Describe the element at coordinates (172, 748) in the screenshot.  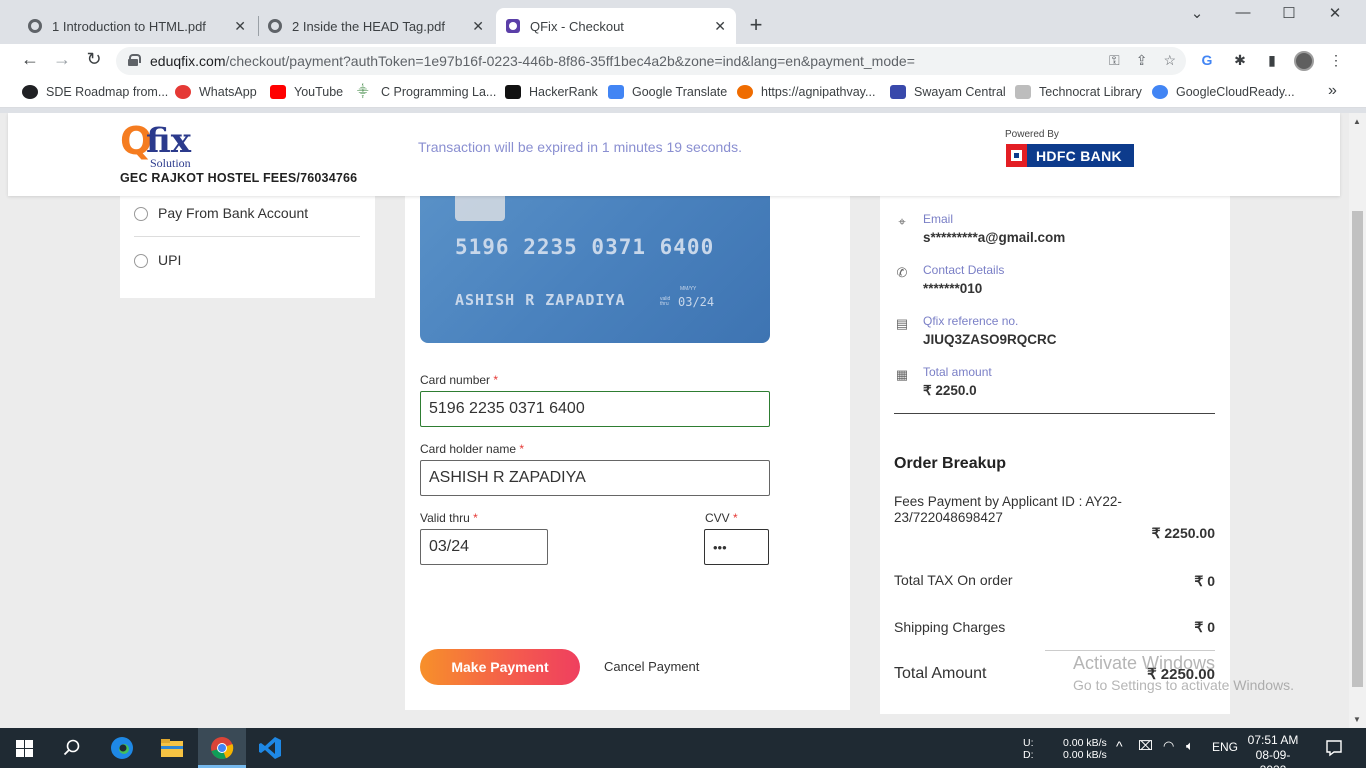
I see `file-explorer-icon` at that location.